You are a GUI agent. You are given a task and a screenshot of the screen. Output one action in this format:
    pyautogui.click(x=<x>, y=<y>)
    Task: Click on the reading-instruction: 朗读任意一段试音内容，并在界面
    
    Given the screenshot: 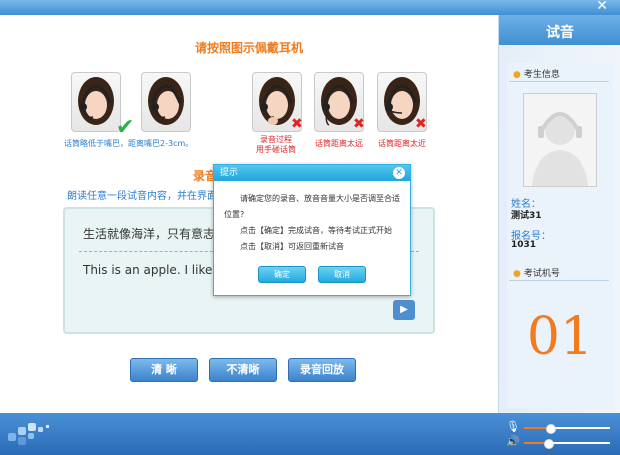 What is the action you would take?
    pyautogui.click(x=142, y=196)
    